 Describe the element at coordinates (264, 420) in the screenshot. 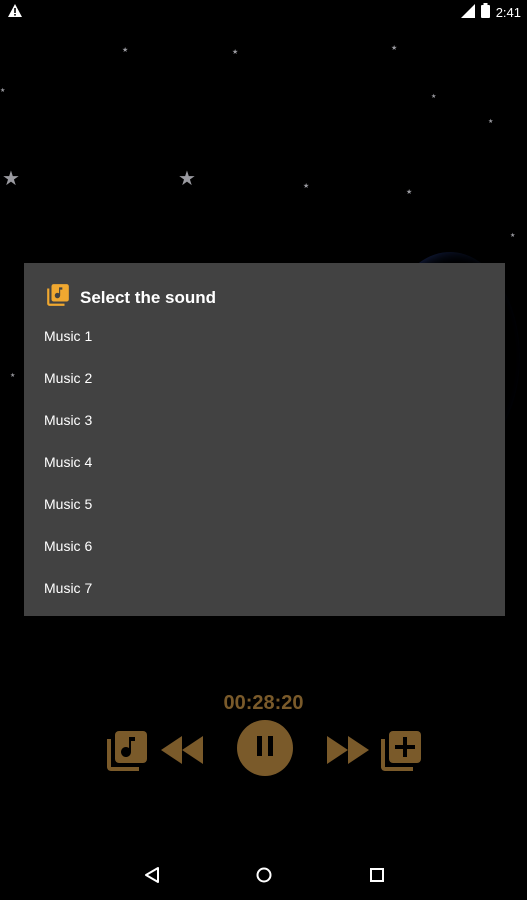

I see `list-item-music-3: Music 3` at that location.